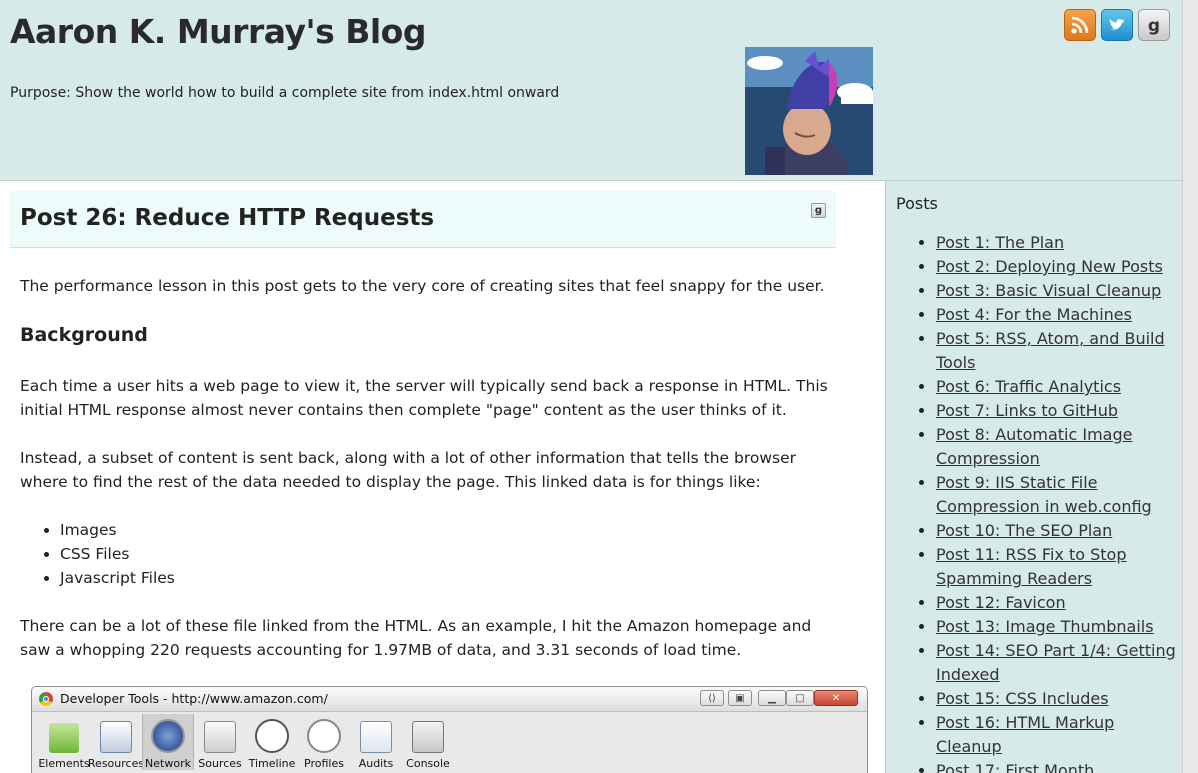 Image resolution: width=1198 pixels, height=773 pixels. I want to click on tool-audits: Audits, so click(376, 742).